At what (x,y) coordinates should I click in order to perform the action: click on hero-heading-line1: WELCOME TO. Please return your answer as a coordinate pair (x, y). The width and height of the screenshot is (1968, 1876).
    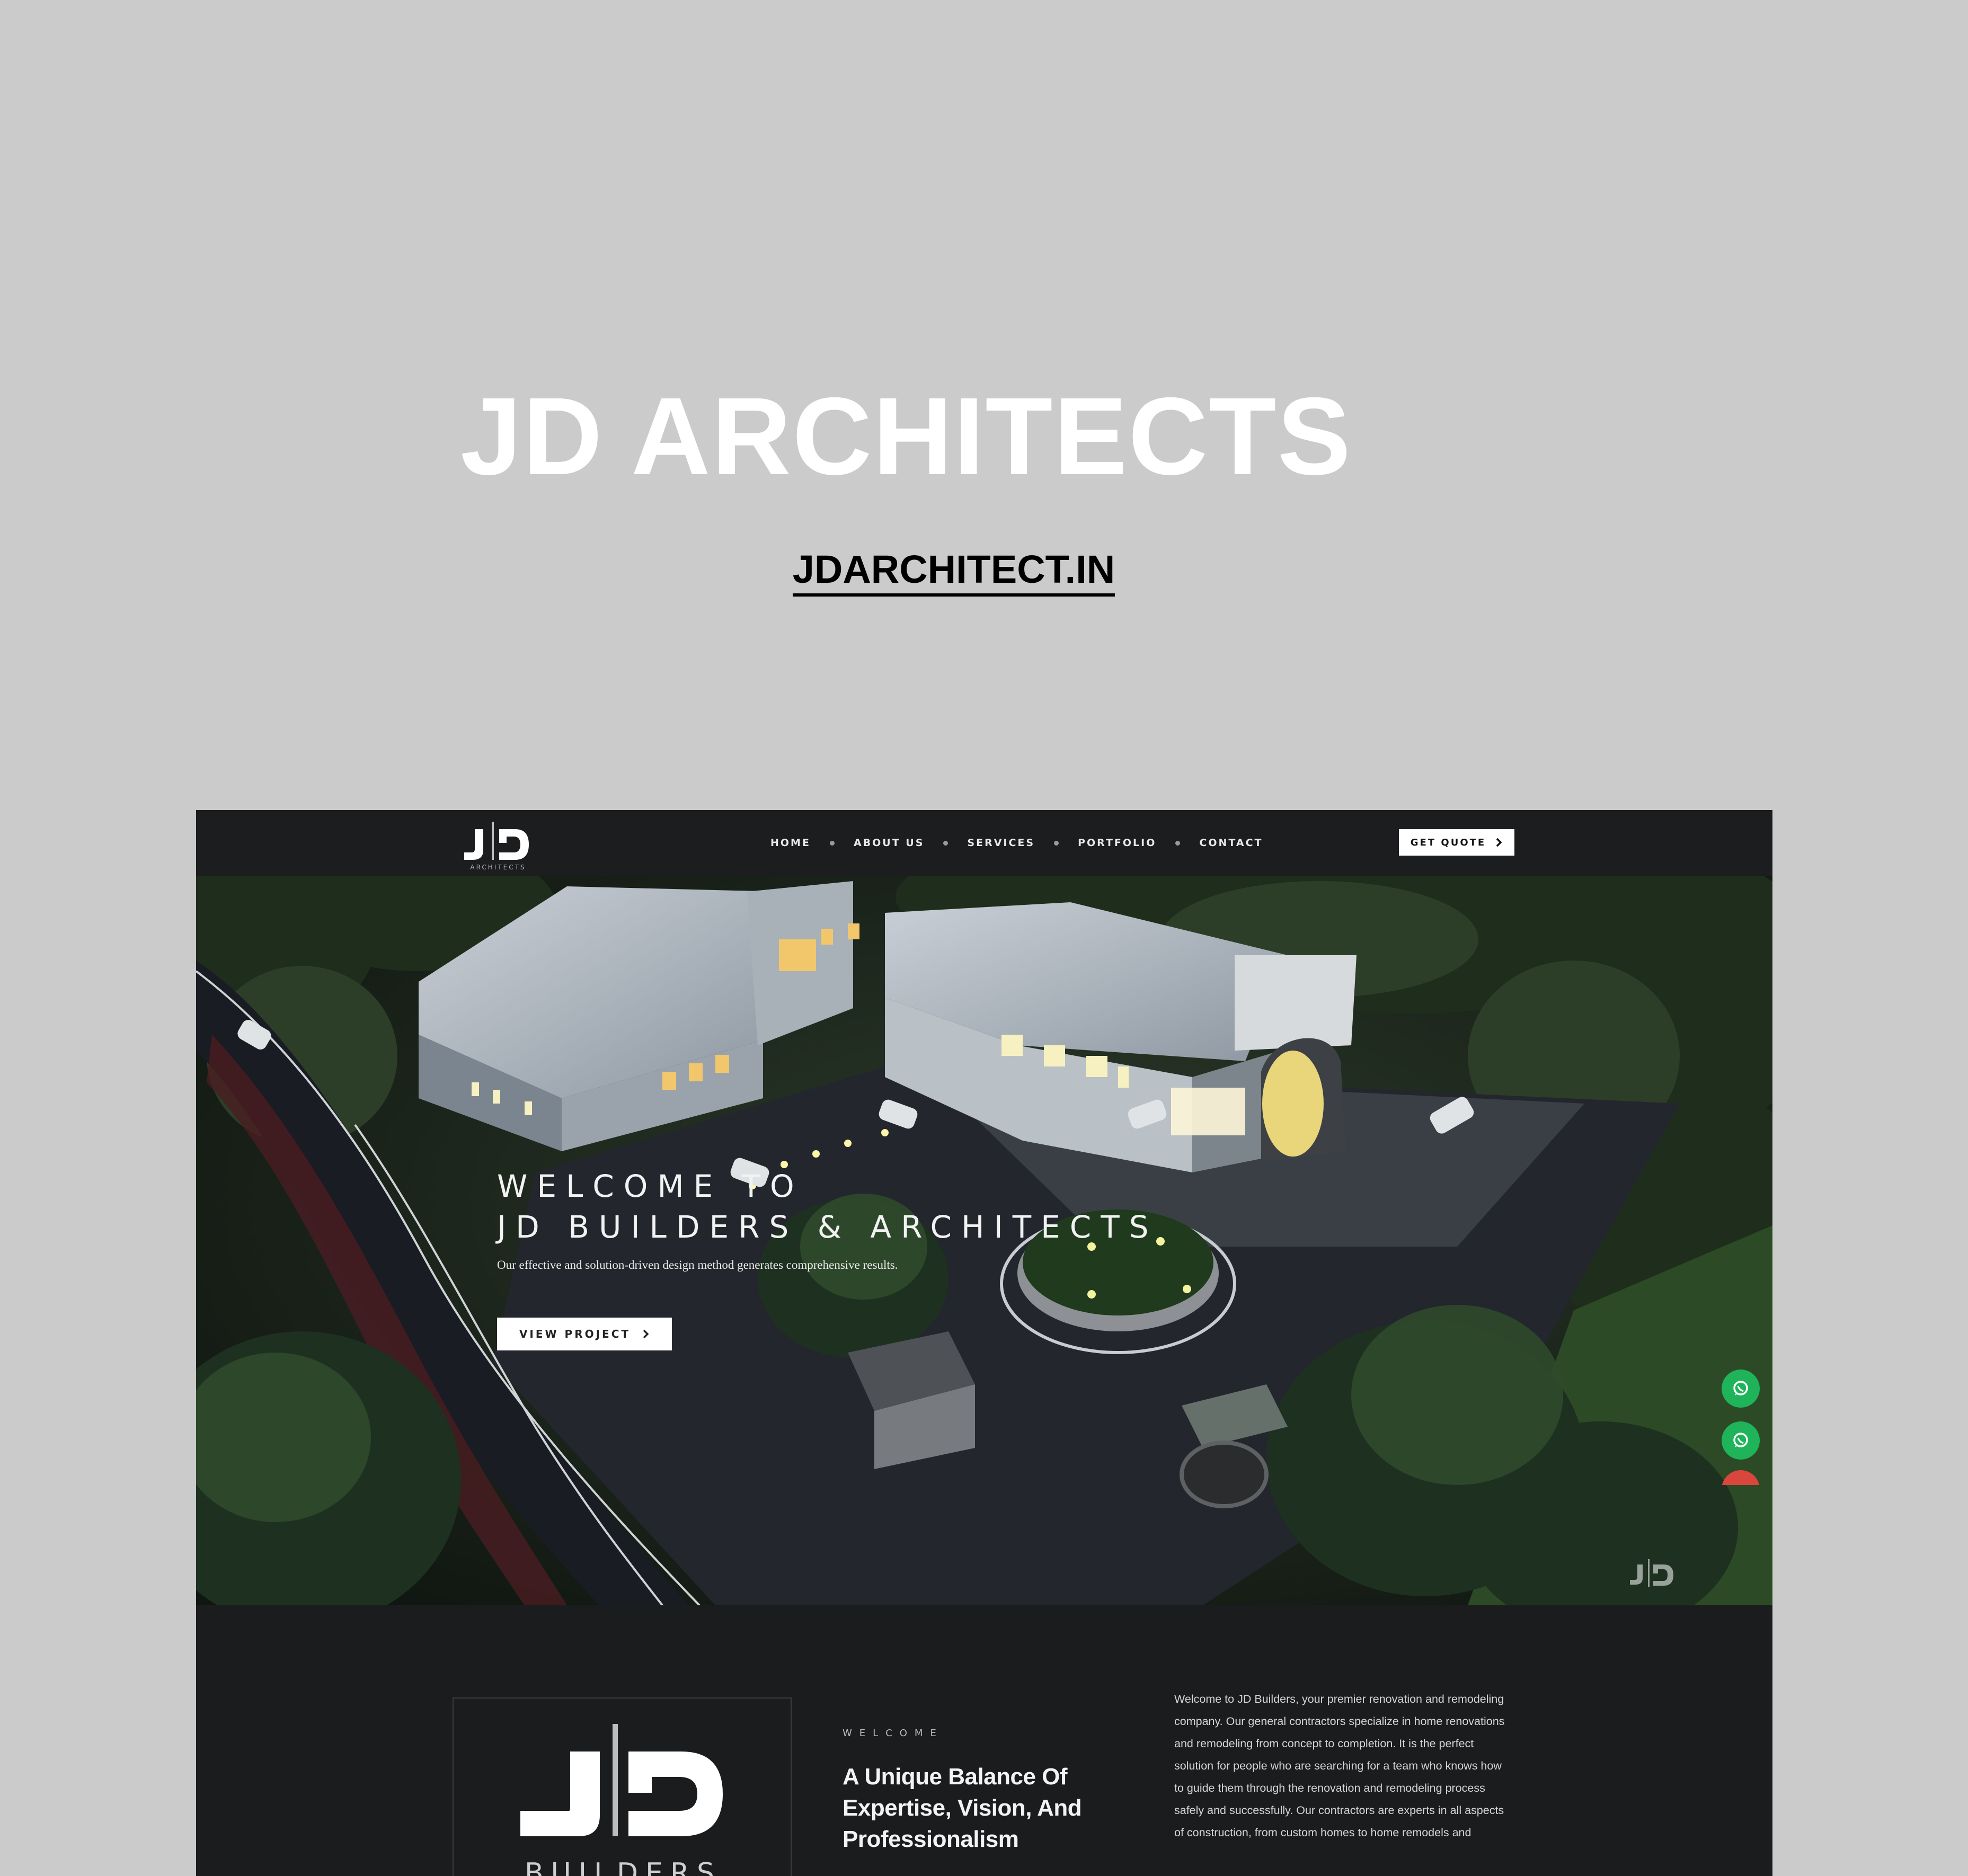
    Looking at the image, I should click on (650, 1186).